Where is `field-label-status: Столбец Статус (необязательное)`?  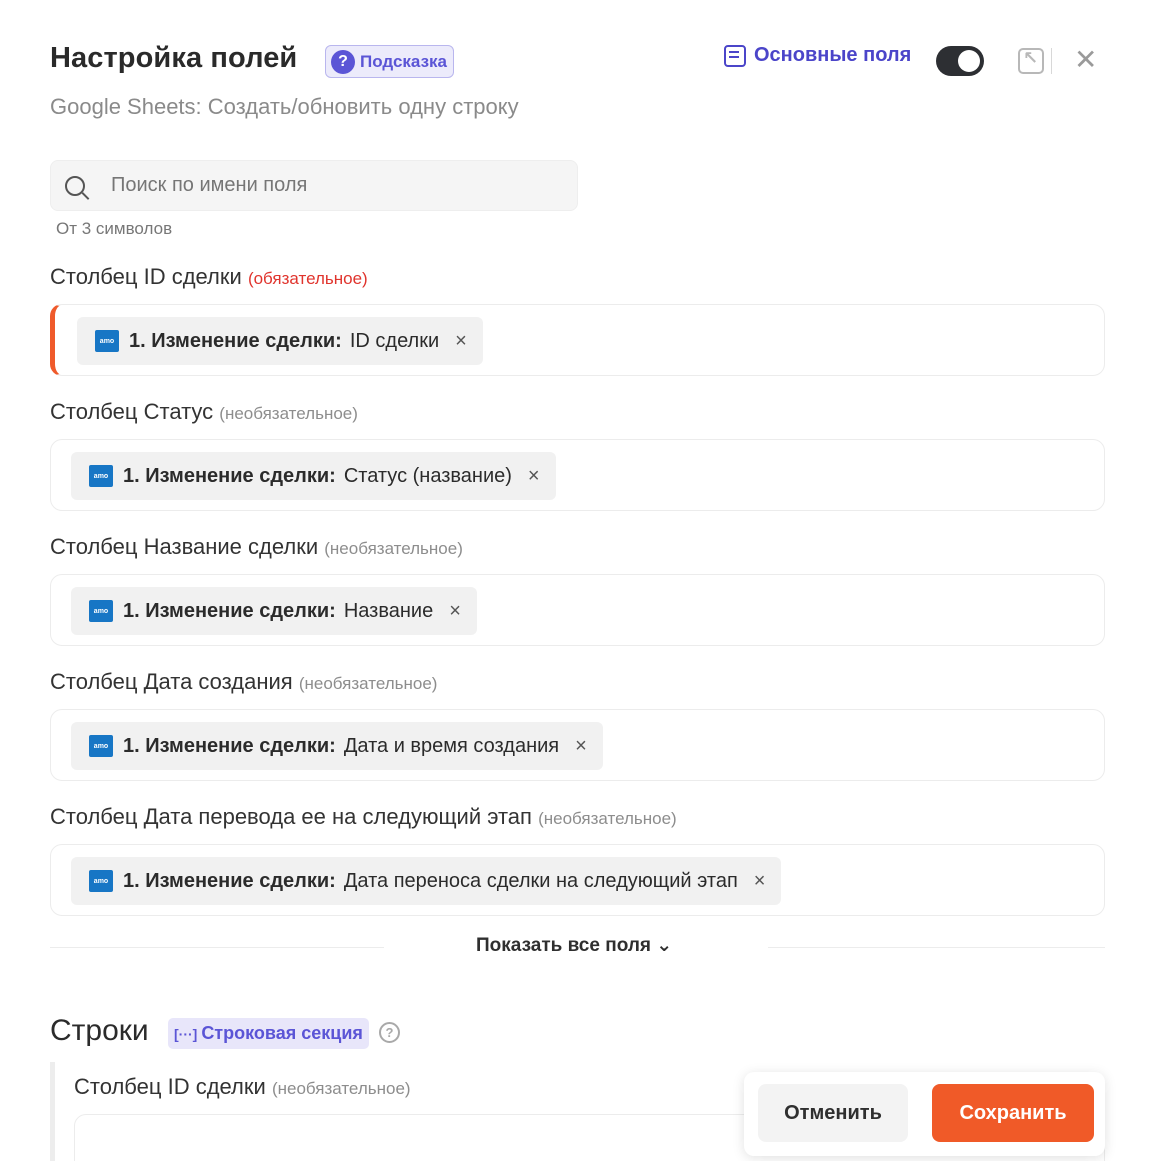
field-label-status: Столбец Статус (необязательное) is located at coordinates (204, 412).